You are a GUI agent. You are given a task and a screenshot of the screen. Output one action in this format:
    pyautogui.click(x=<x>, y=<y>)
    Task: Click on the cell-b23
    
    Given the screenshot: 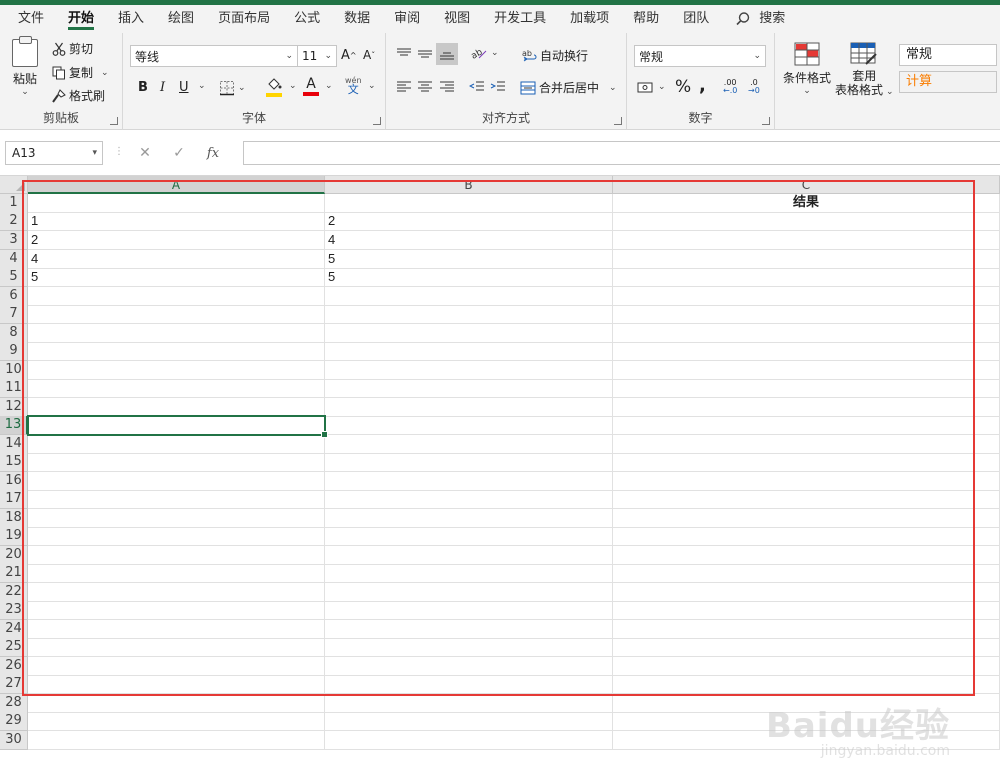 What is the action you would take?
    pyautogui.click(x=469, y=610)
    